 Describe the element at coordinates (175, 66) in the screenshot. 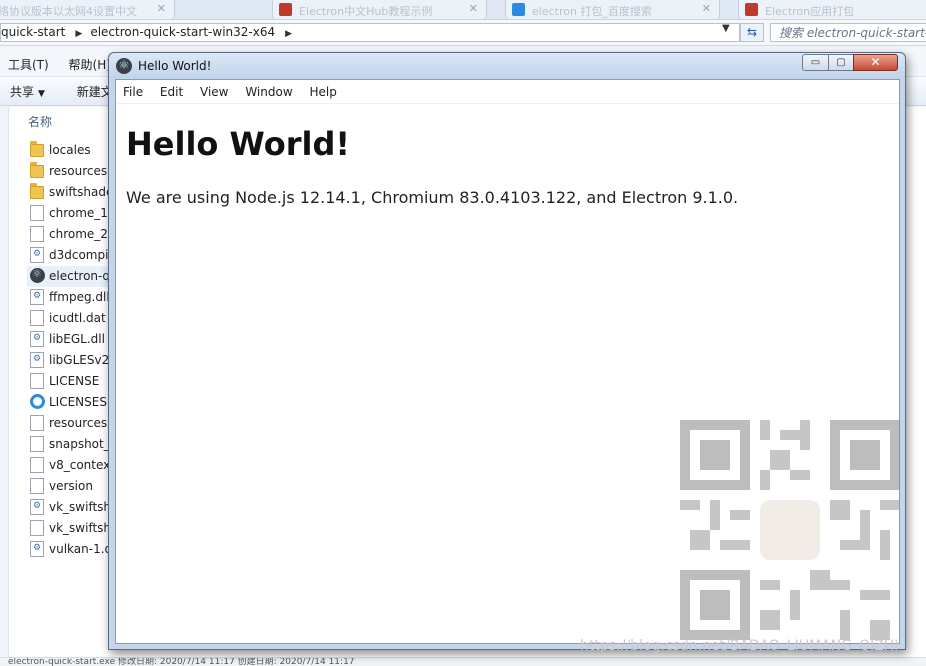

I see `window-title: Hello World!` at that location.